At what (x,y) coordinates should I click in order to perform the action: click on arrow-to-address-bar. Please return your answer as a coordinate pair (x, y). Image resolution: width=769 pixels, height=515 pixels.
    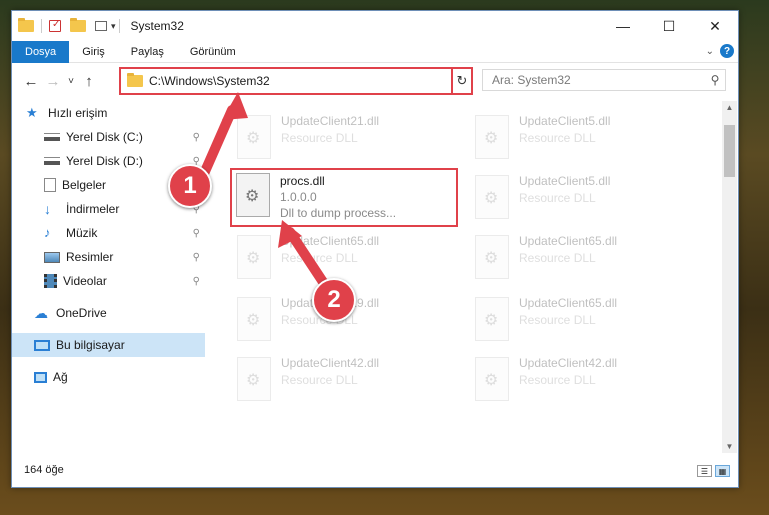
    Looking at the image, I should click on (217, 143).